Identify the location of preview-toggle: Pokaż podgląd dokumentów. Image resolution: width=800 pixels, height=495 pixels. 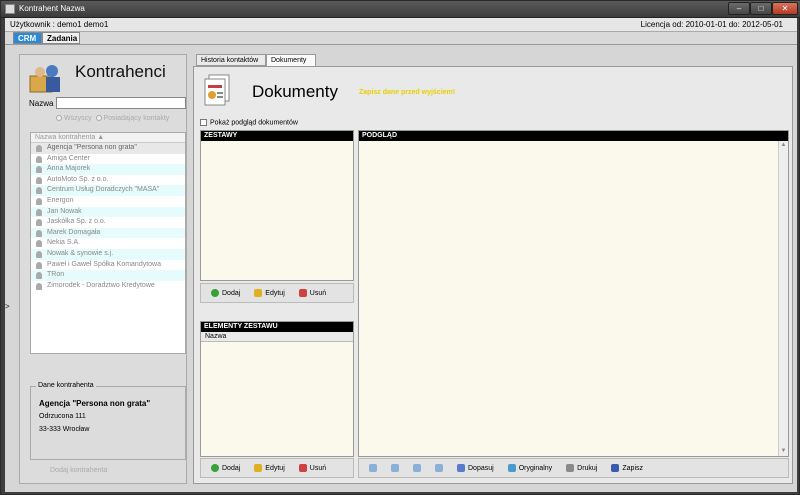
(249, 122).